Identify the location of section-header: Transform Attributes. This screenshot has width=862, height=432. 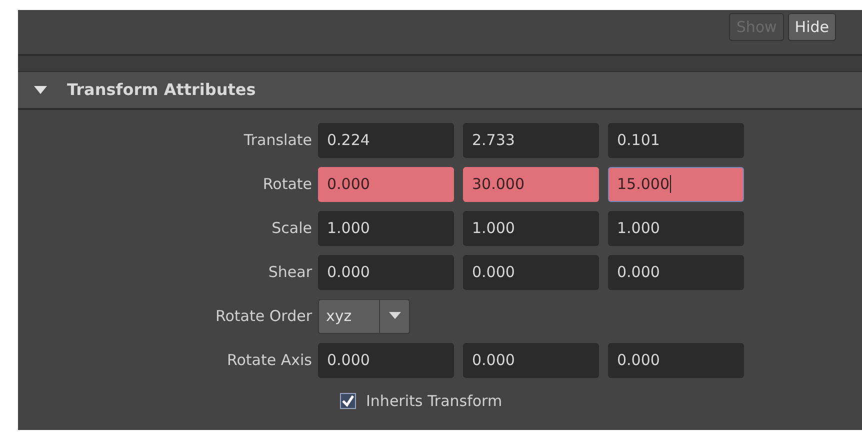
(440, 91).